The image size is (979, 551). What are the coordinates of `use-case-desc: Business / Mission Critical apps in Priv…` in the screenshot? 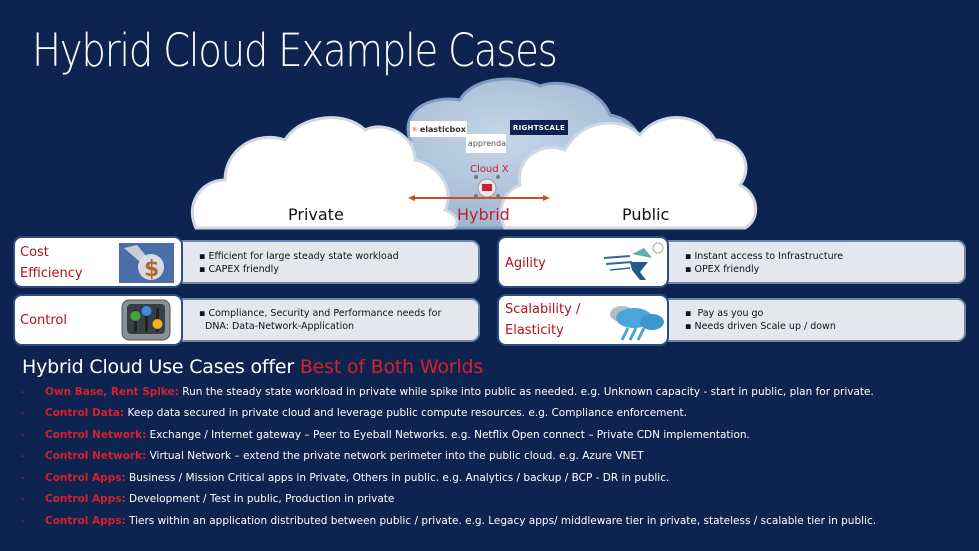 It's located at (397, 478).